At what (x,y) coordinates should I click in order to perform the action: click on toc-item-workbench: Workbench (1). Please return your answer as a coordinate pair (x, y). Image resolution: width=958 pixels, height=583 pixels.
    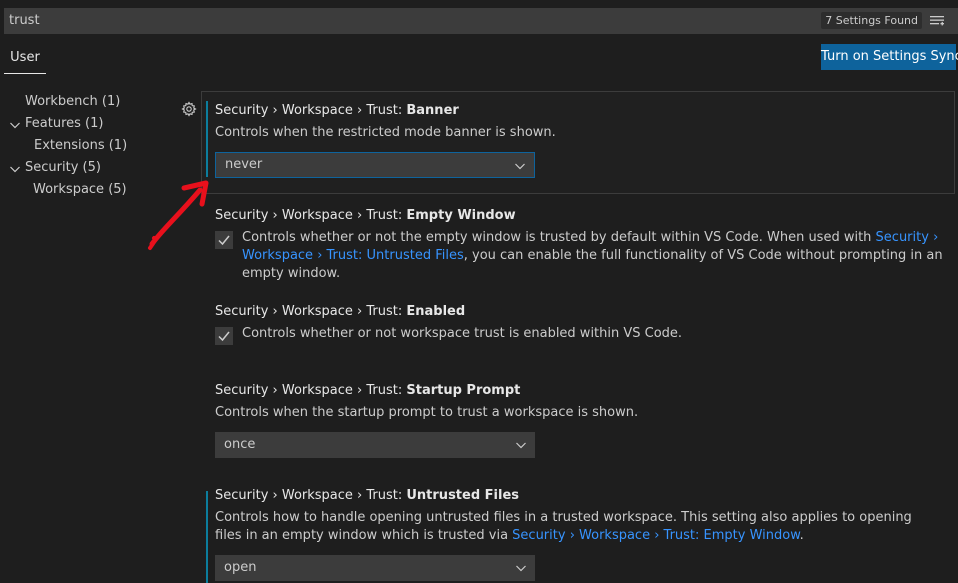
    Looking at the image, I should click on (72, 102).